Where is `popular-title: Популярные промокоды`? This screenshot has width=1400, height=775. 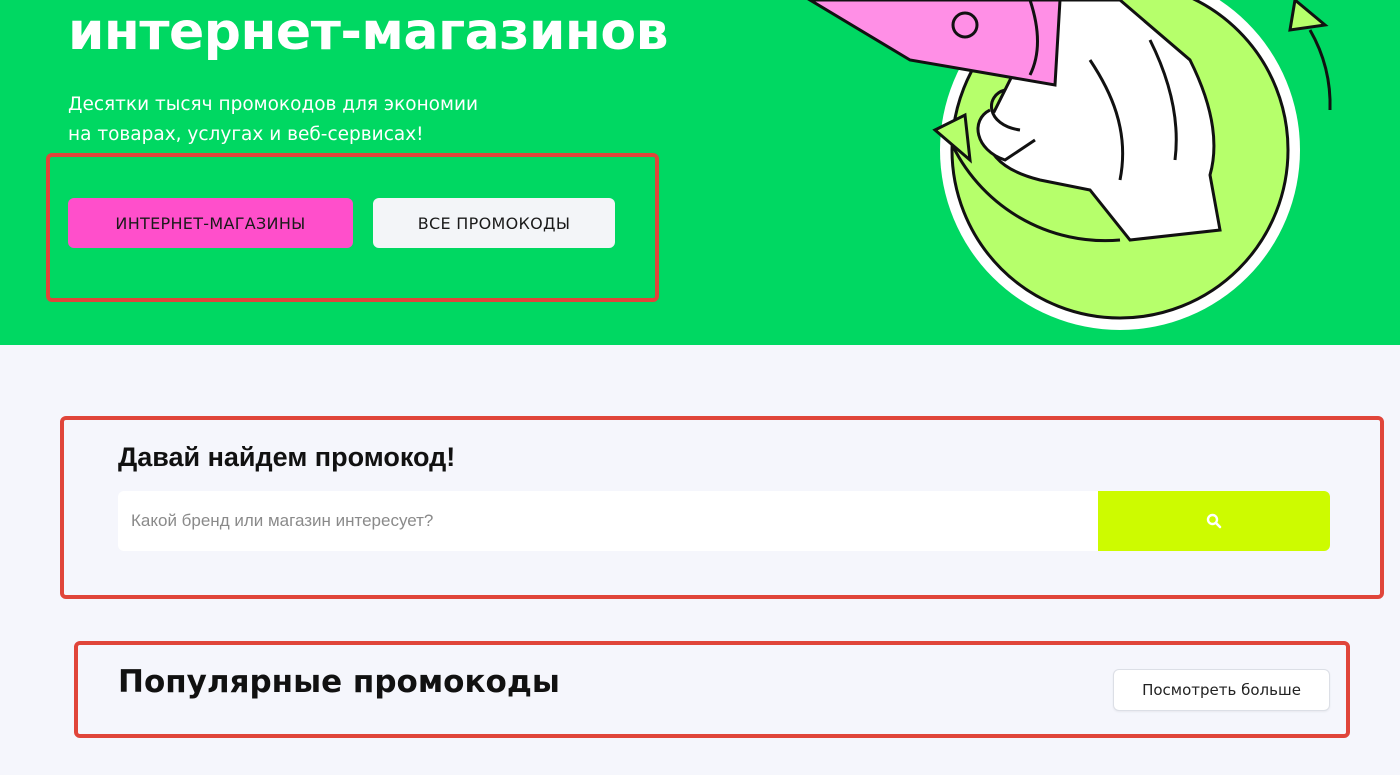
popular-title: Популярные промокоды is located at coordinates (339, 682).